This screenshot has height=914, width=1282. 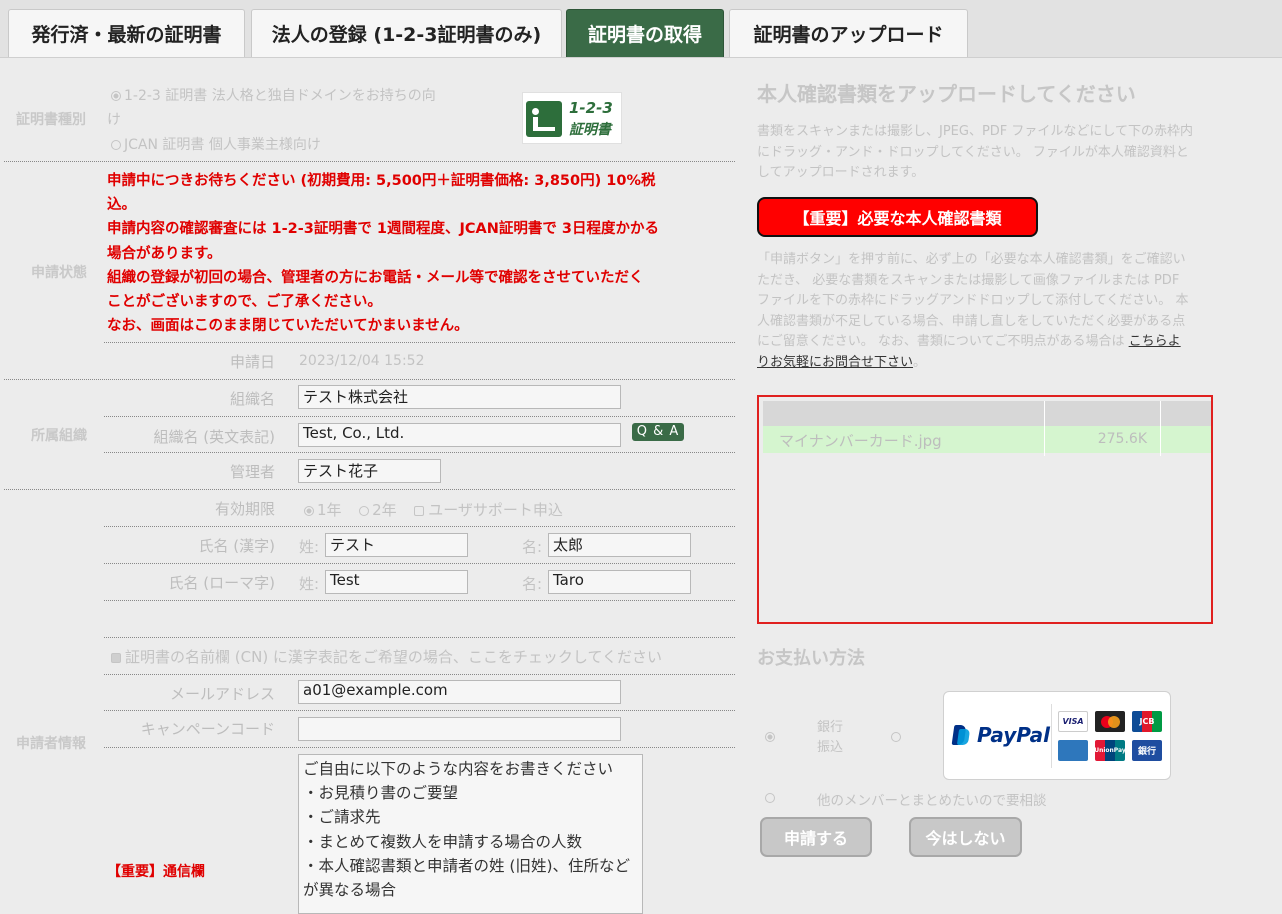 I want to click on status-line: なお、画面はこのまま閉じていただいてかまいません。, so click(x=288, y=326).